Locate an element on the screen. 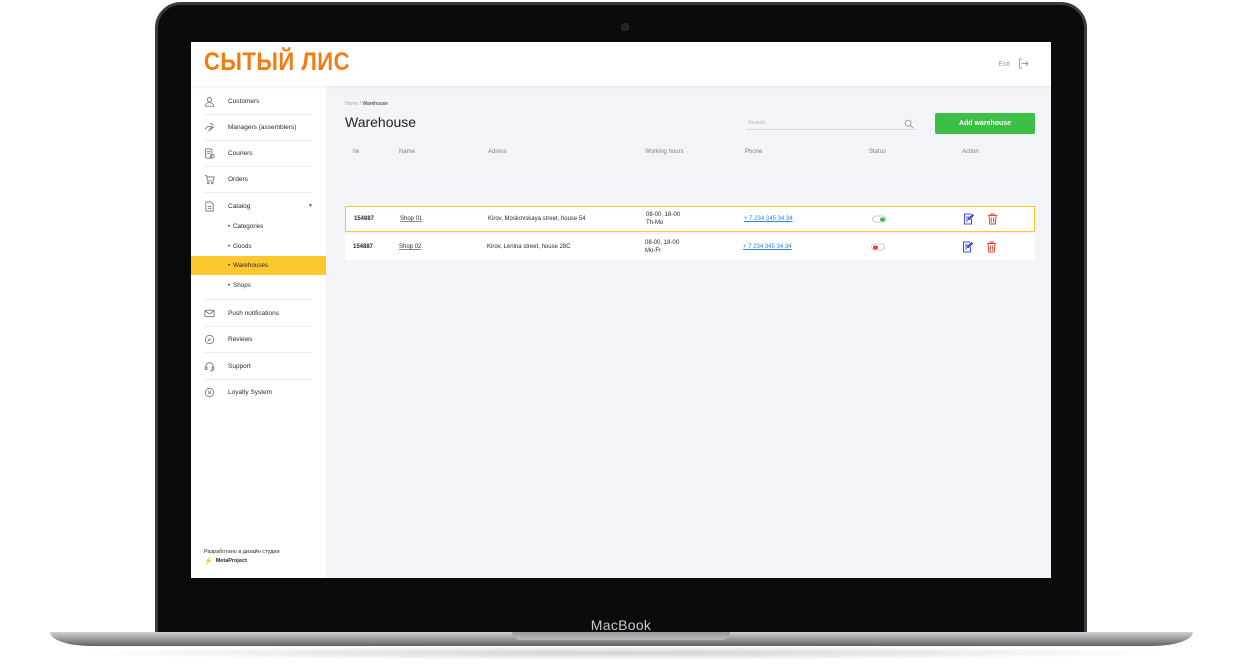 The image size is (1242, 671). mail-icon is located at coordinates (209, 313).